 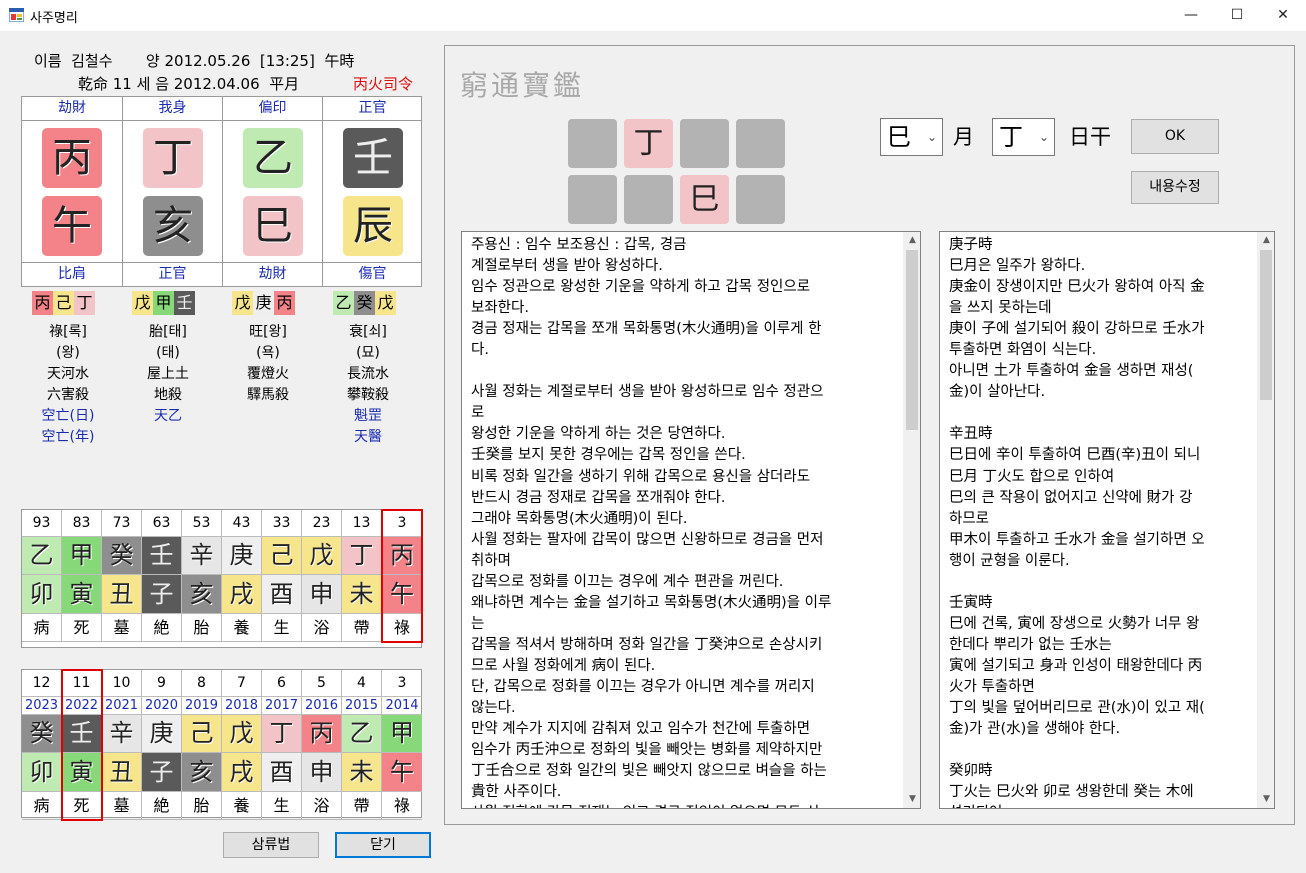 What do you see at coordinates (42, 523) in the screenshot?
I see `grid-cell-ages: 93` at bounding box center [42, 523].